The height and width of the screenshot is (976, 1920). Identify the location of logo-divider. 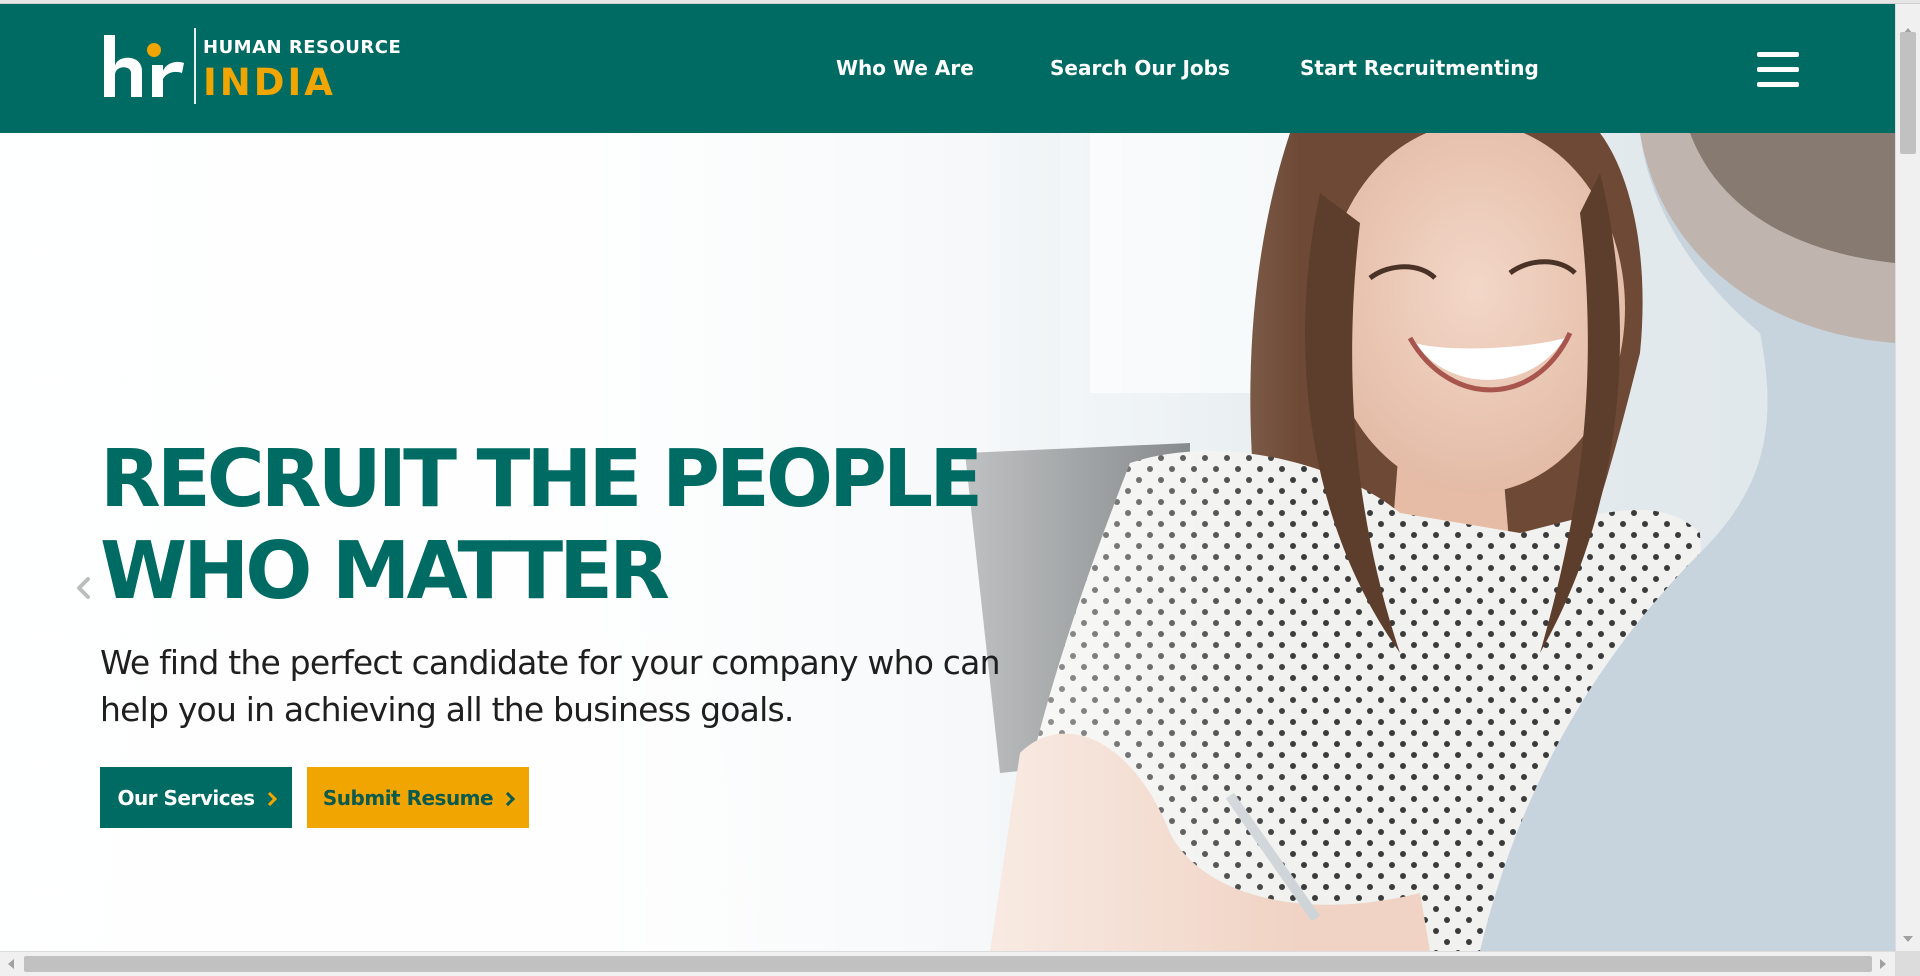
(195, 66).